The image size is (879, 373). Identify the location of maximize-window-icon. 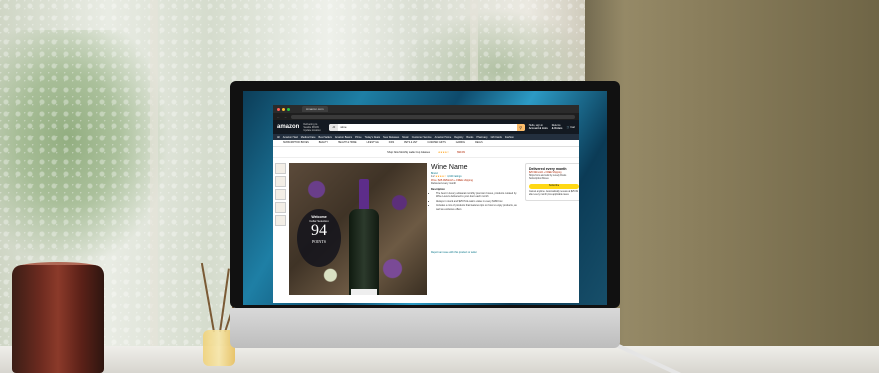
(288, 109).